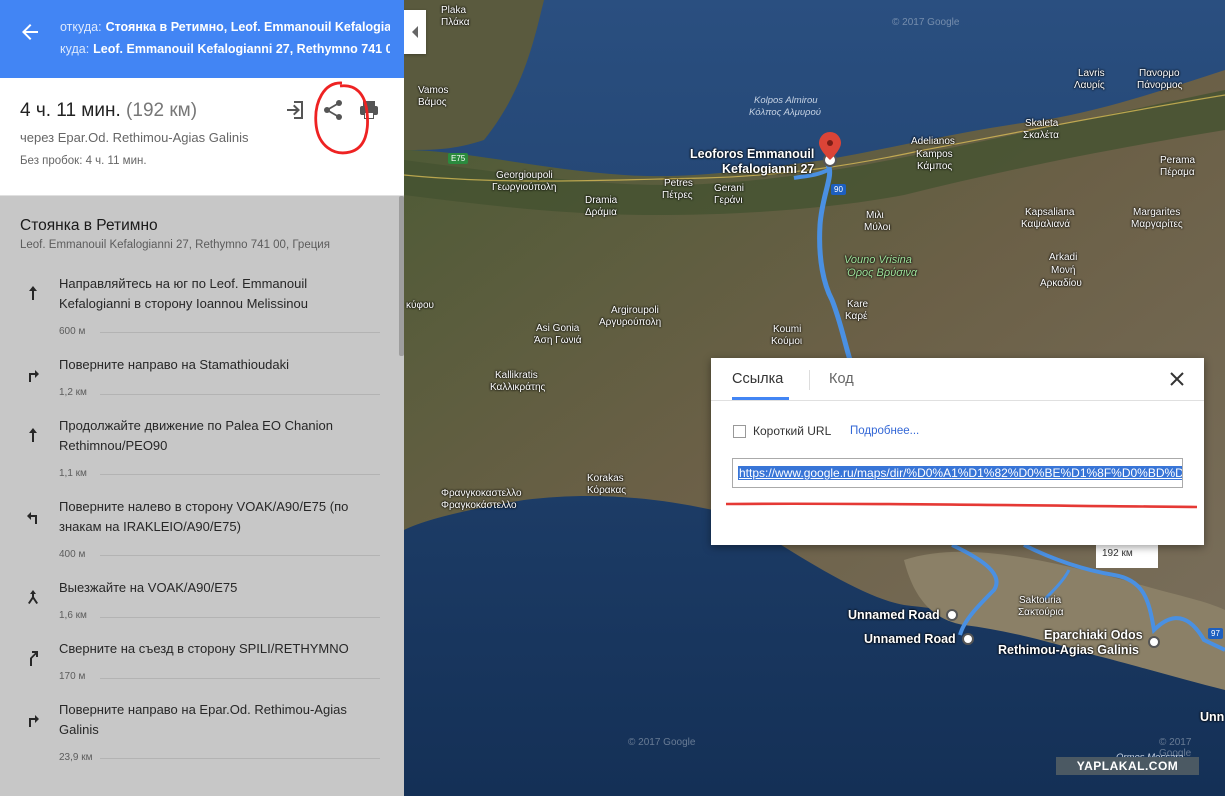 The width and height of the screenshot is (1225, 796). Describe the element at coordinates (1177, 379) in the screenshot. I see `close-icon` at that location.